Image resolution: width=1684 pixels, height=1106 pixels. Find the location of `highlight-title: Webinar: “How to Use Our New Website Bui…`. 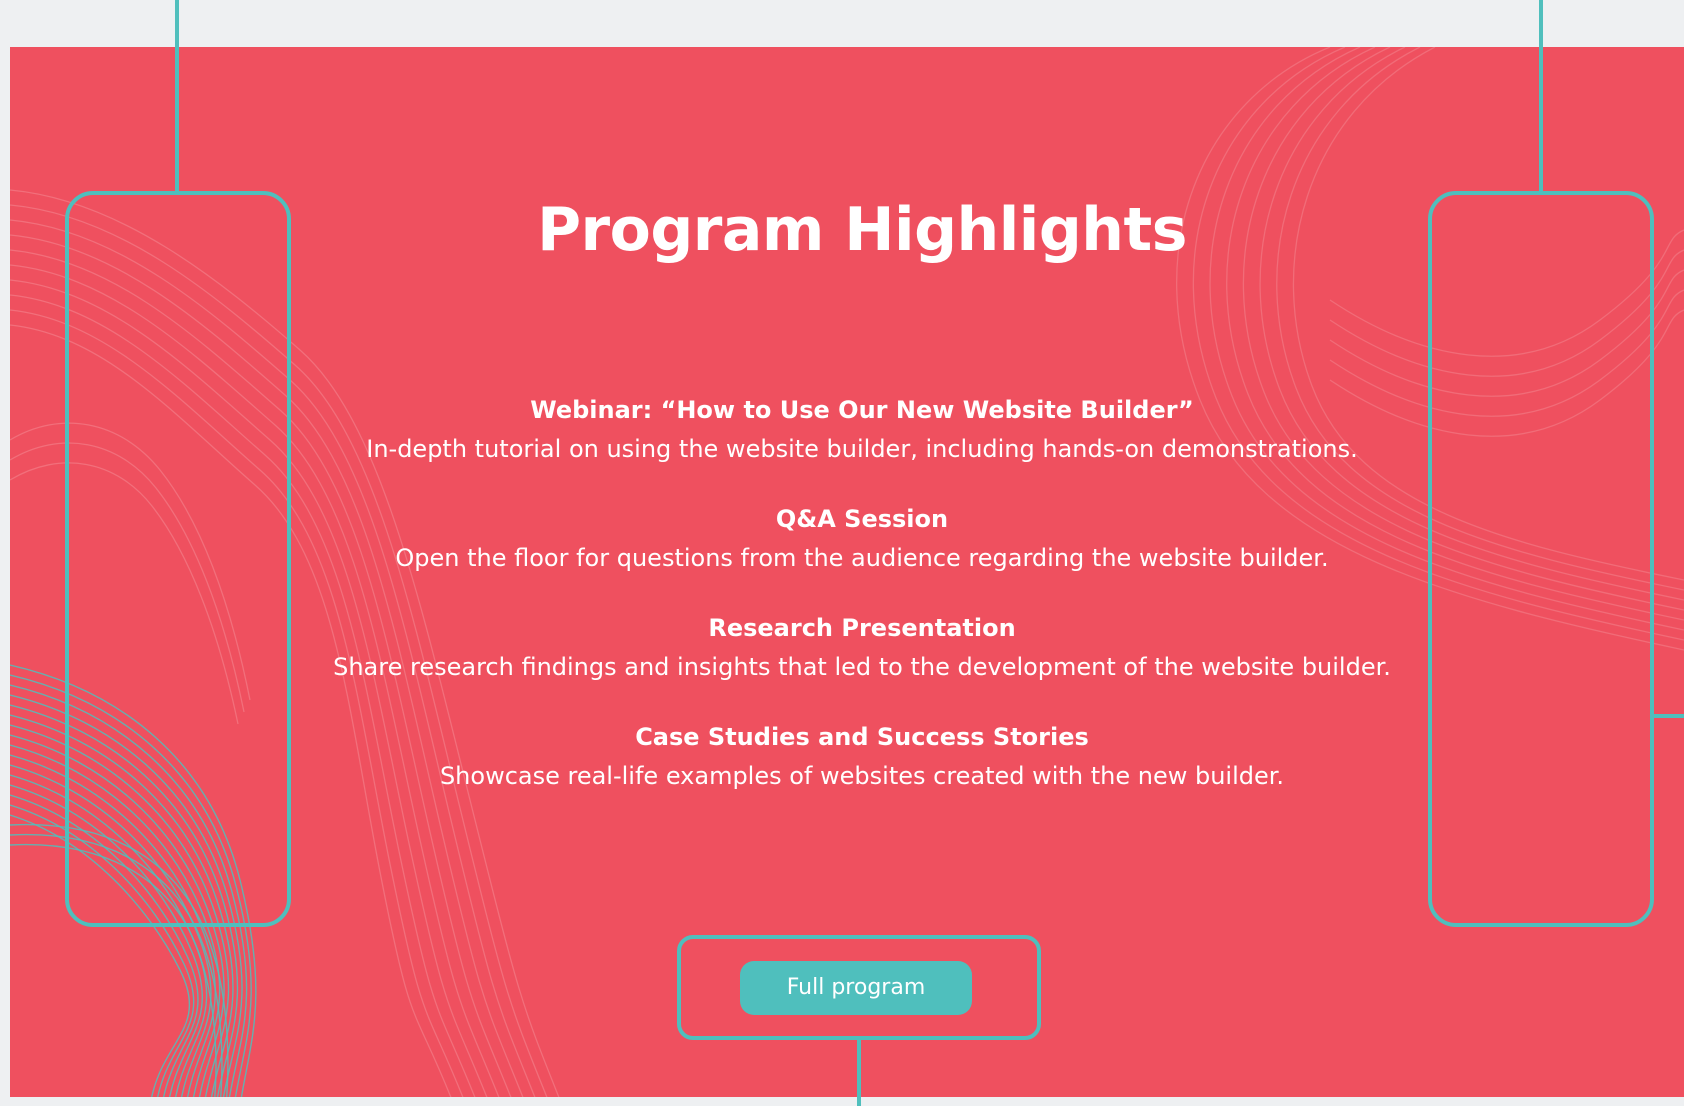

highlight-title: Webinar: “How to Use Our New Website Bui… is located at coordinates (862, 410).